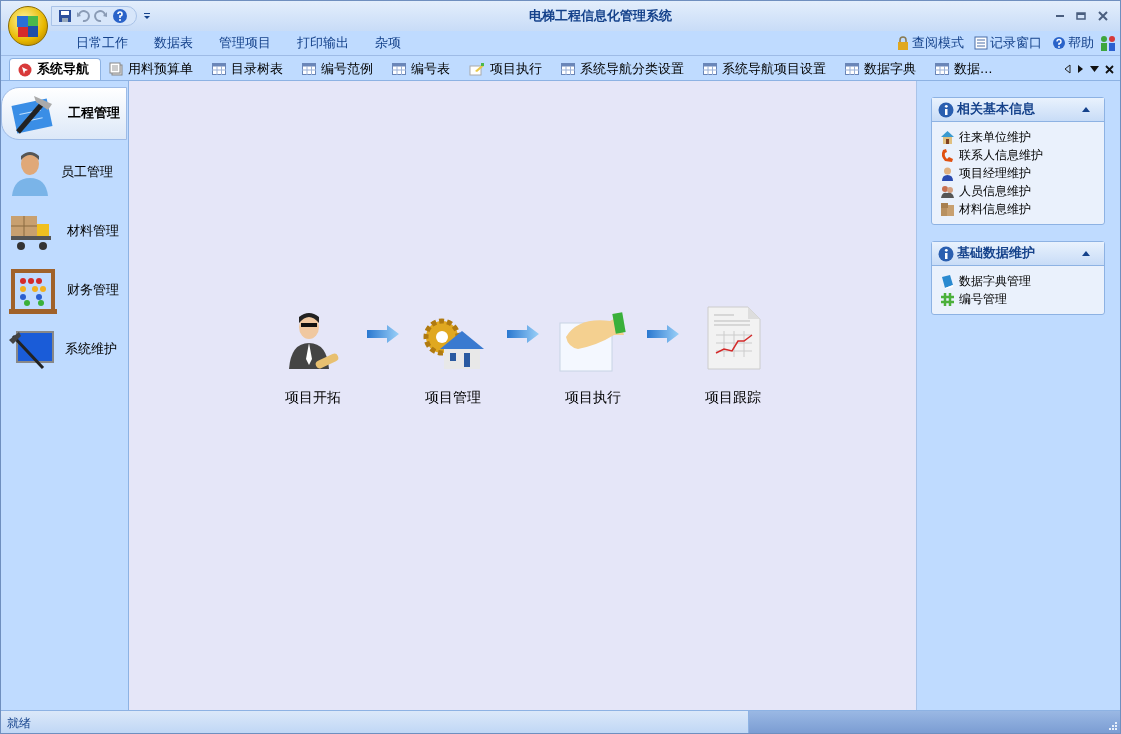  I want to click on panel-link: 材料信息维护, so click(1018, 209).